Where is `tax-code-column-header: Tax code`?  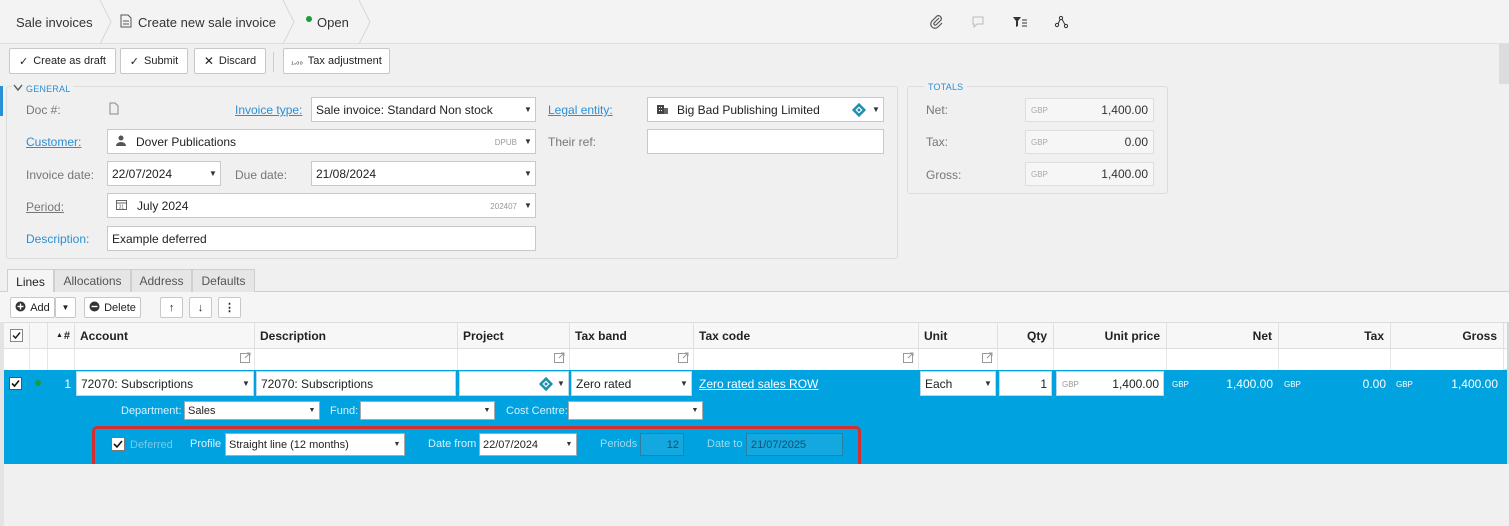 tax-code-column-header: Tax code is located at coordinates (806, 335).